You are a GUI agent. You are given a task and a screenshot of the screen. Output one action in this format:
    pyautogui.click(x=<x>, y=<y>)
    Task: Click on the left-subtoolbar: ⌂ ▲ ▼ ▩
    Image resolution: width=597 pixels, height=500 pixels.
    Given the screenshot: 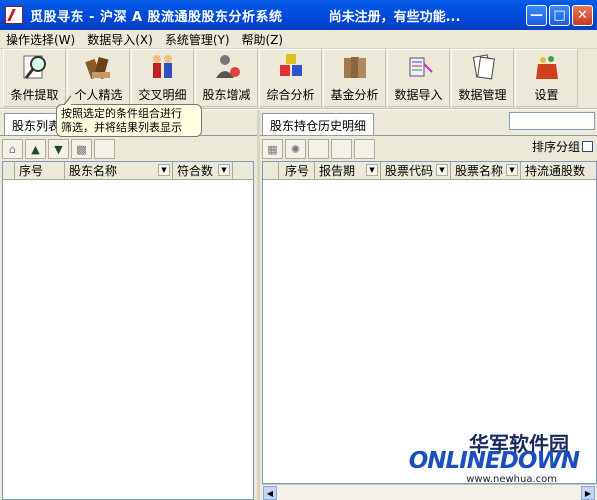 What is the action you would take?
    pyautogui.click(x=58, y=149)
    